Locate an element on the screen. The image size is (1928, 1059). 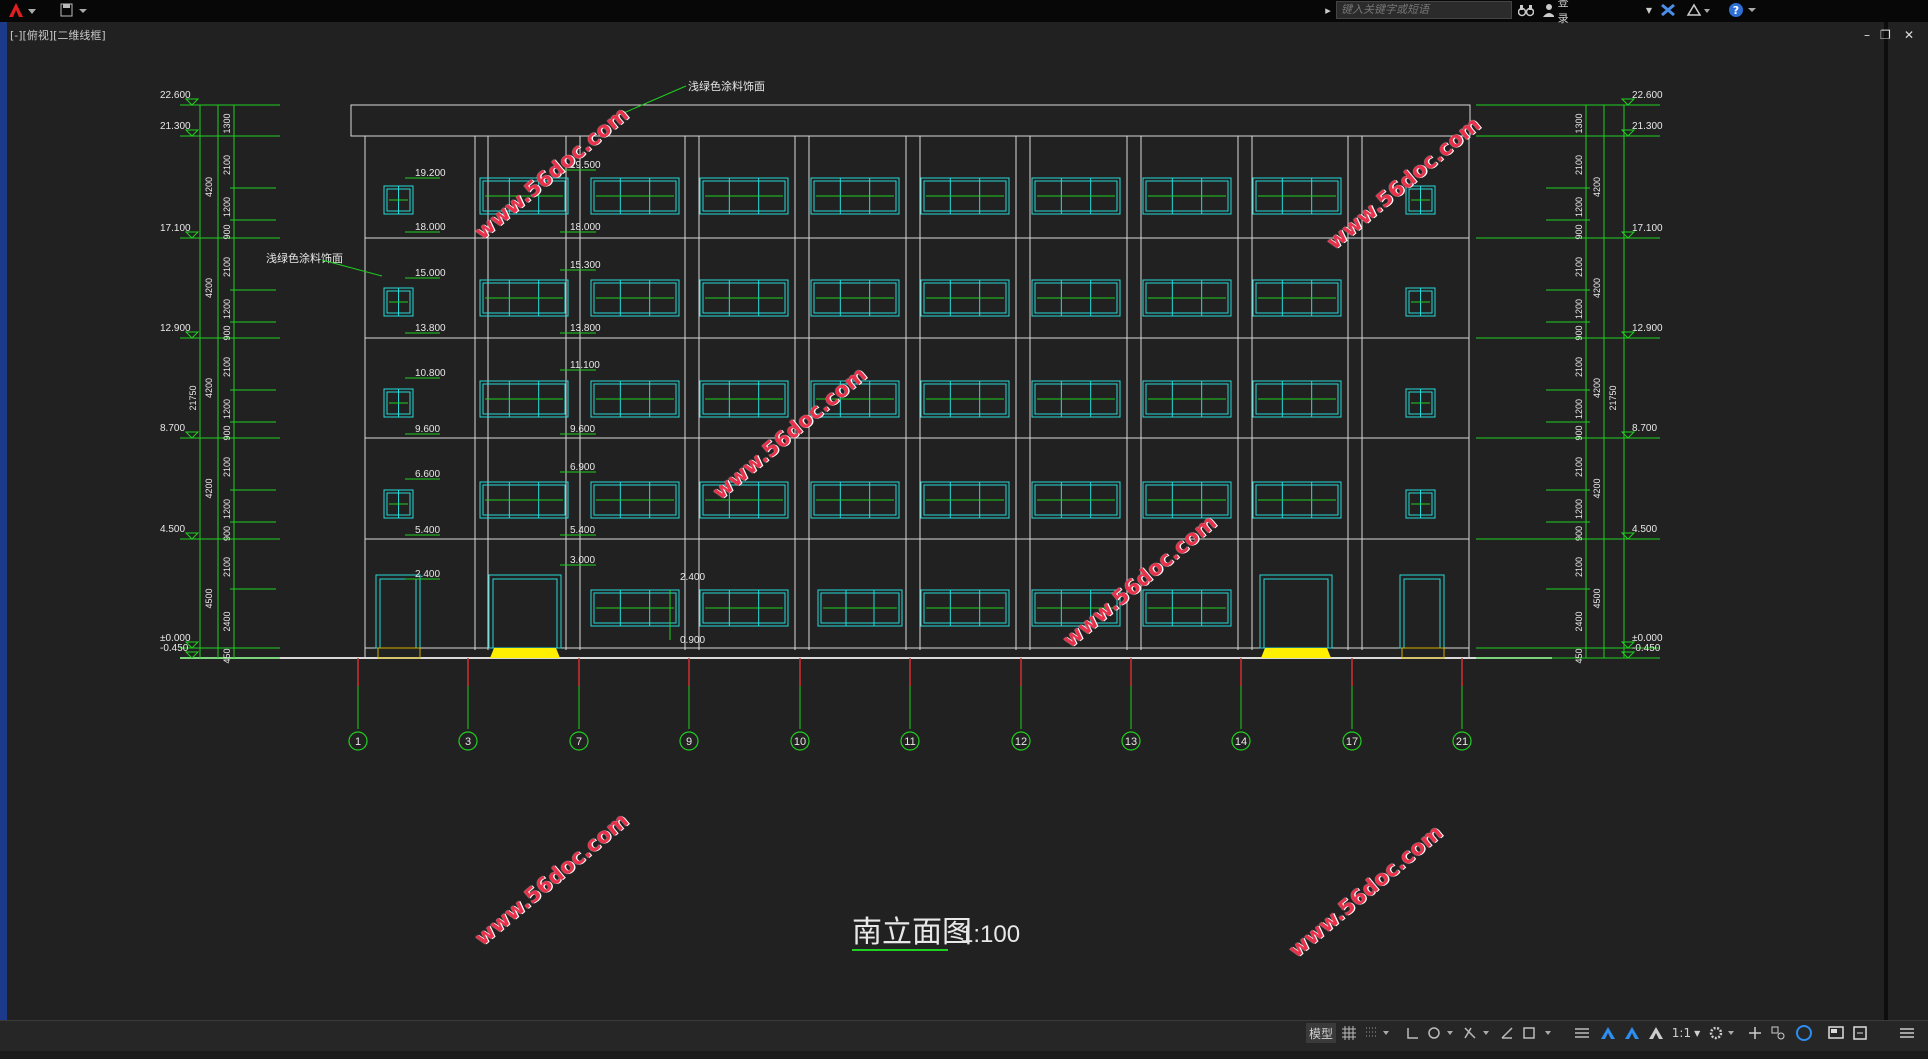
object-snap-tracking-icon is located at coordinates (1507, 1033).